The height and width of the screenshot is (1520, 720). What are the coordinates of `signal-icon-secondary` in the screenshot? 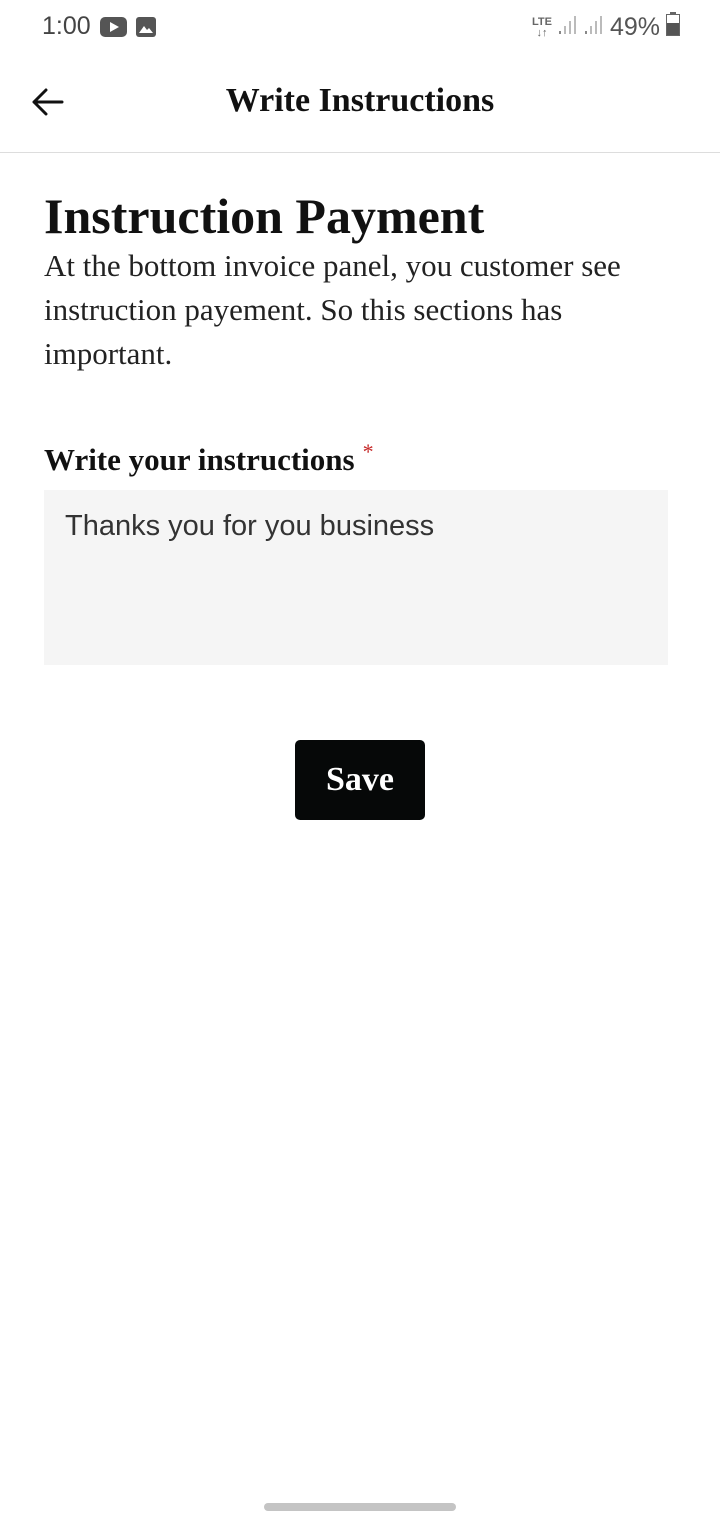 It's located at (594, 27).